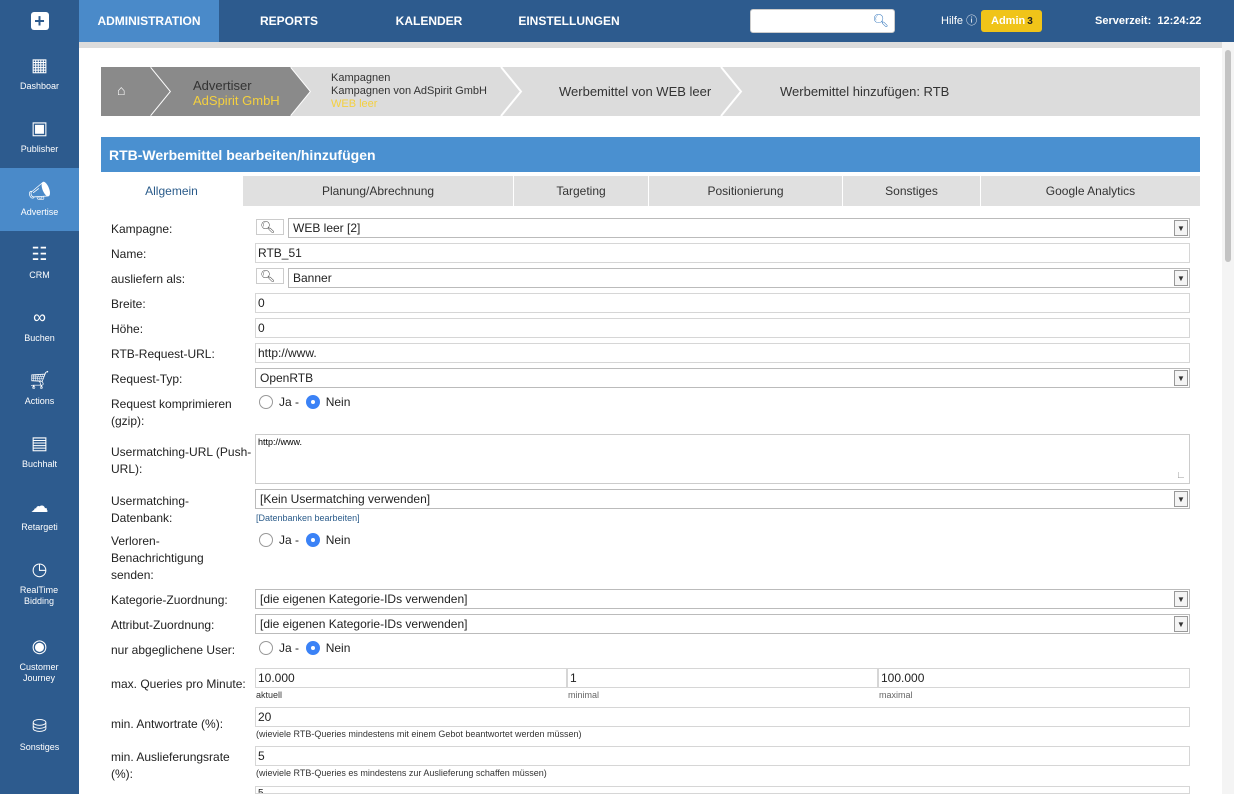  Describe the element at coordinates (972, 21) in the screenshot. I see `question-circle-icon: ⓘ` at that location.